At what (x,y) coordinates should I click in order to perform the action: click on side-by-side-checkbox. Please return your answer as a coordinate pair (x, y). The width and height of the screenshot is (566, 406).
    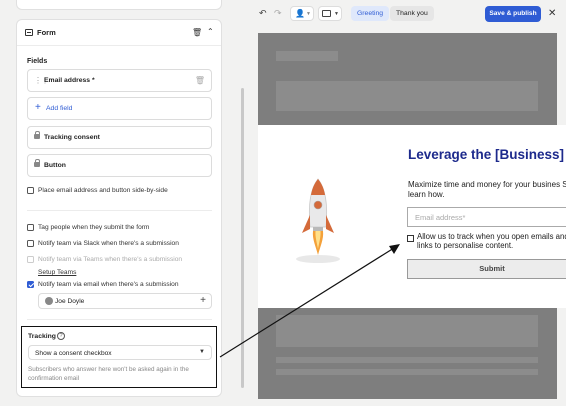
    Looking at the image, I should click on (30, 190).